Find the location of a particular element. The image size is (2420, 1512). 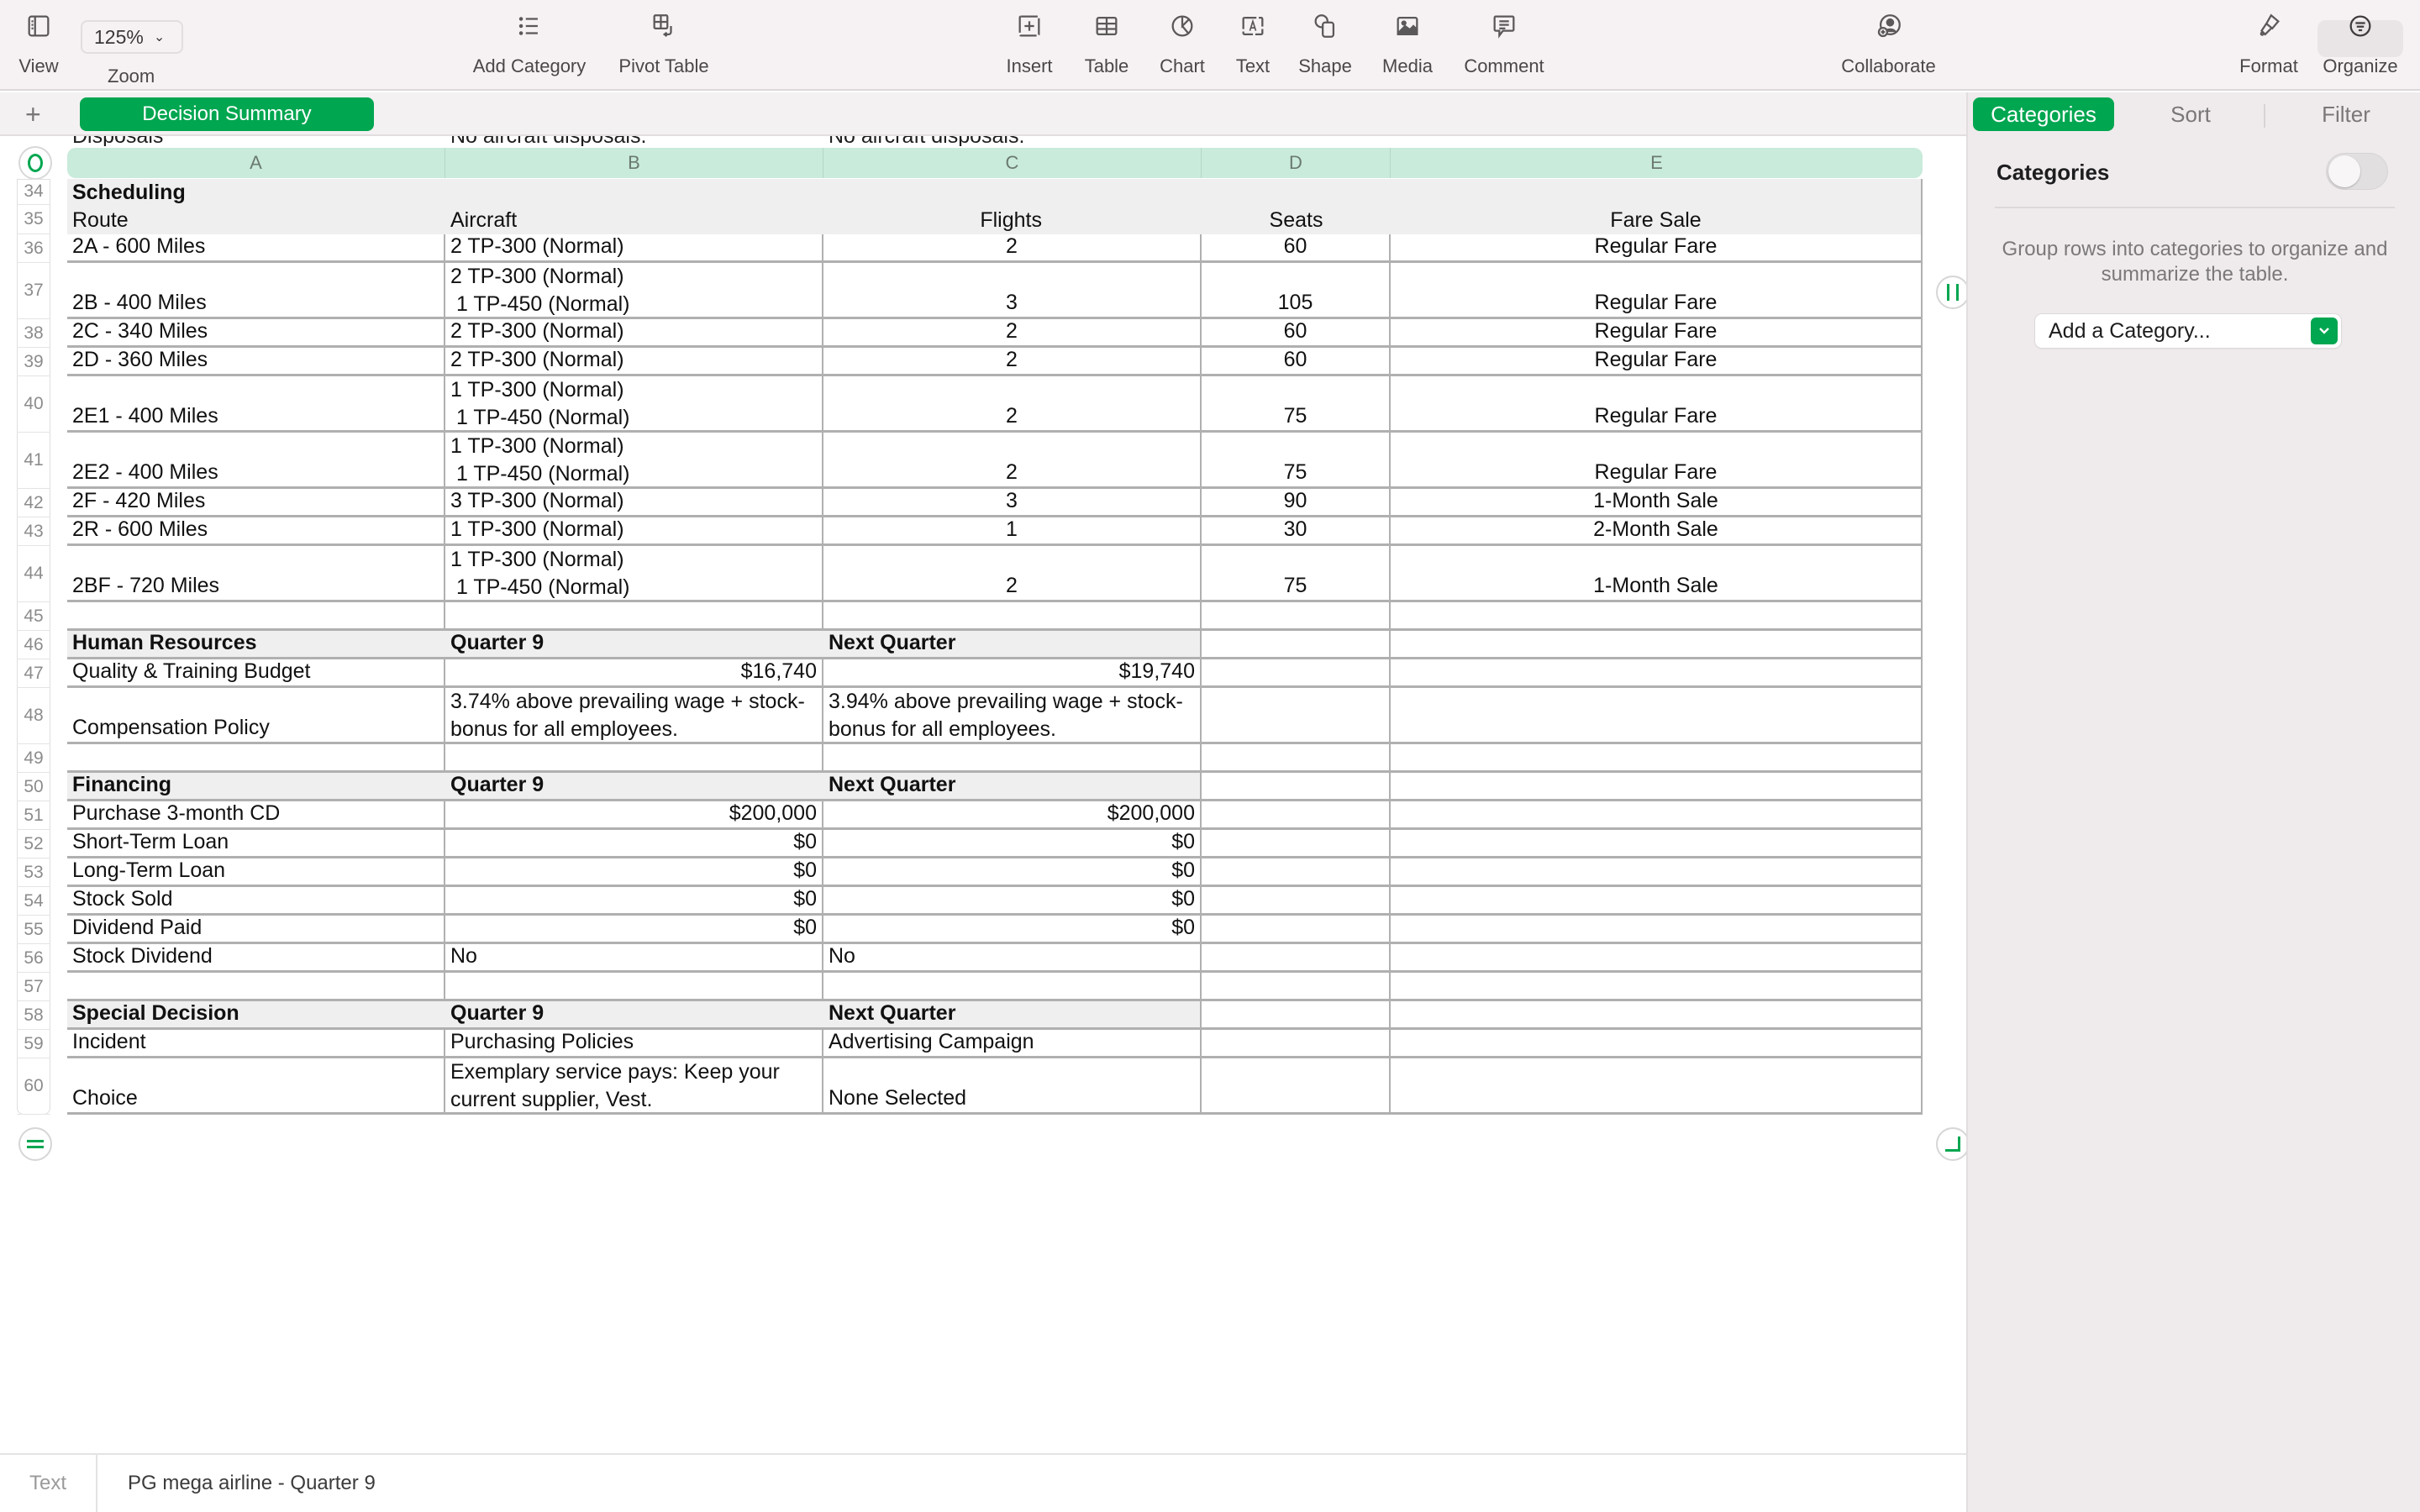

row-number: 55 is located at coordinates (34, 930).